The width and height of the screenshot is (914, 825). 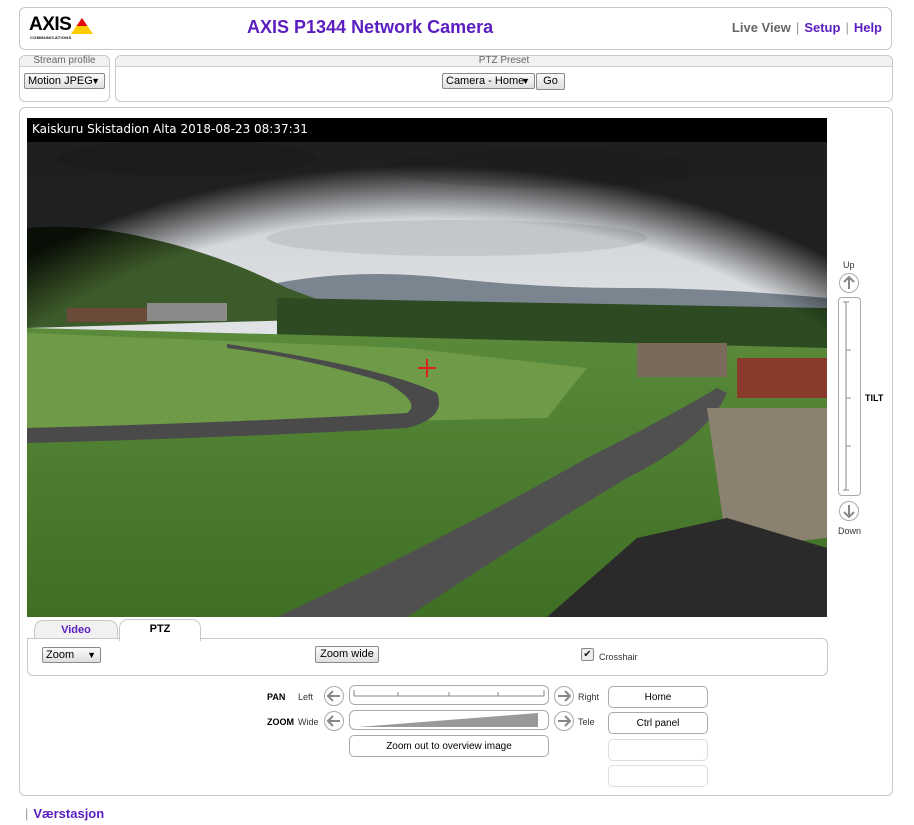 I want to click on ptz-preset-select: Camera - Home ▼, so click(x=488, y=81).